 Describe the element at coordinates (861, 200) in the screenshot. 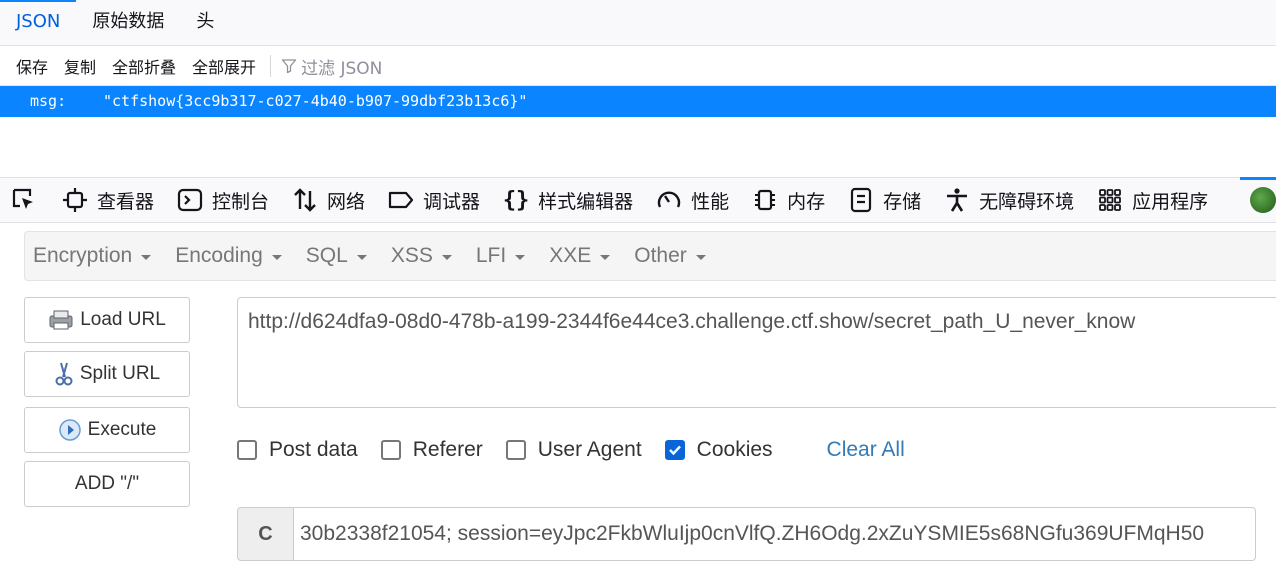

I see `storage-icon` at that location.